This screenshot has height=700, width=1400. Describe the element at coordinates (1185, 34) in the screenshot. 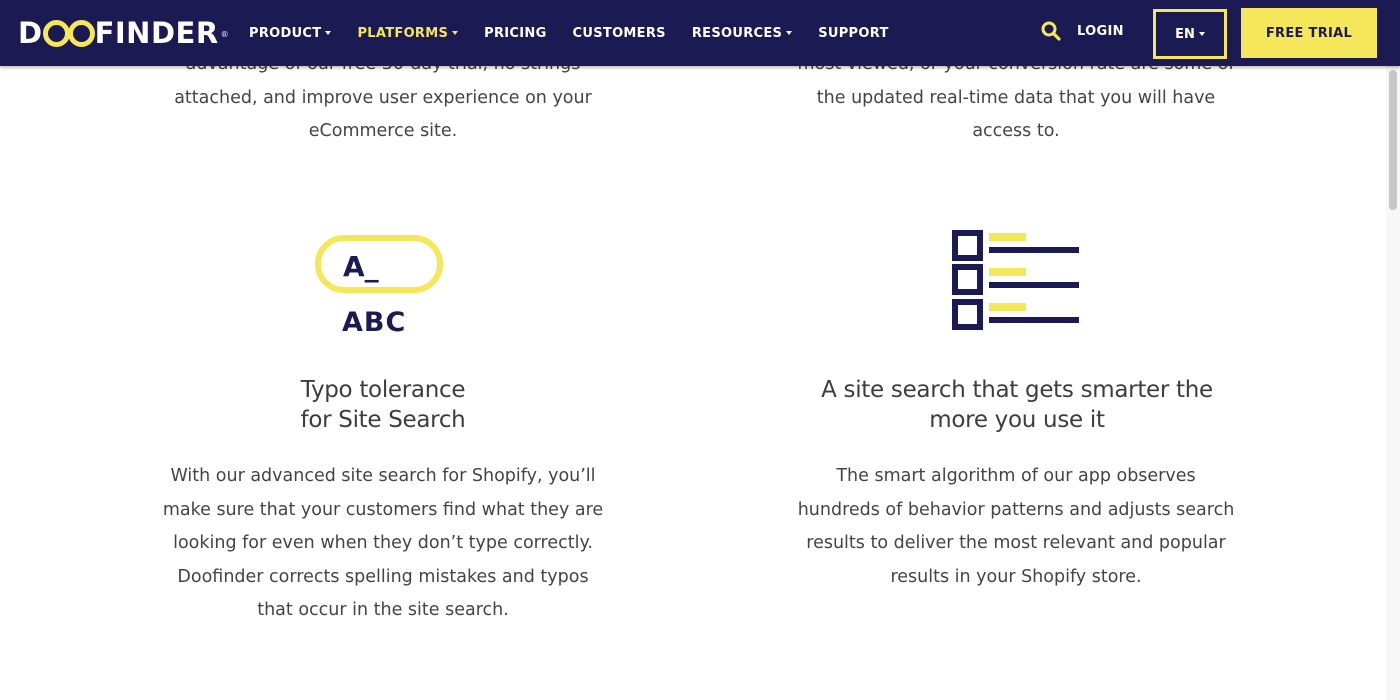

I see `language-label: EN` at that location.